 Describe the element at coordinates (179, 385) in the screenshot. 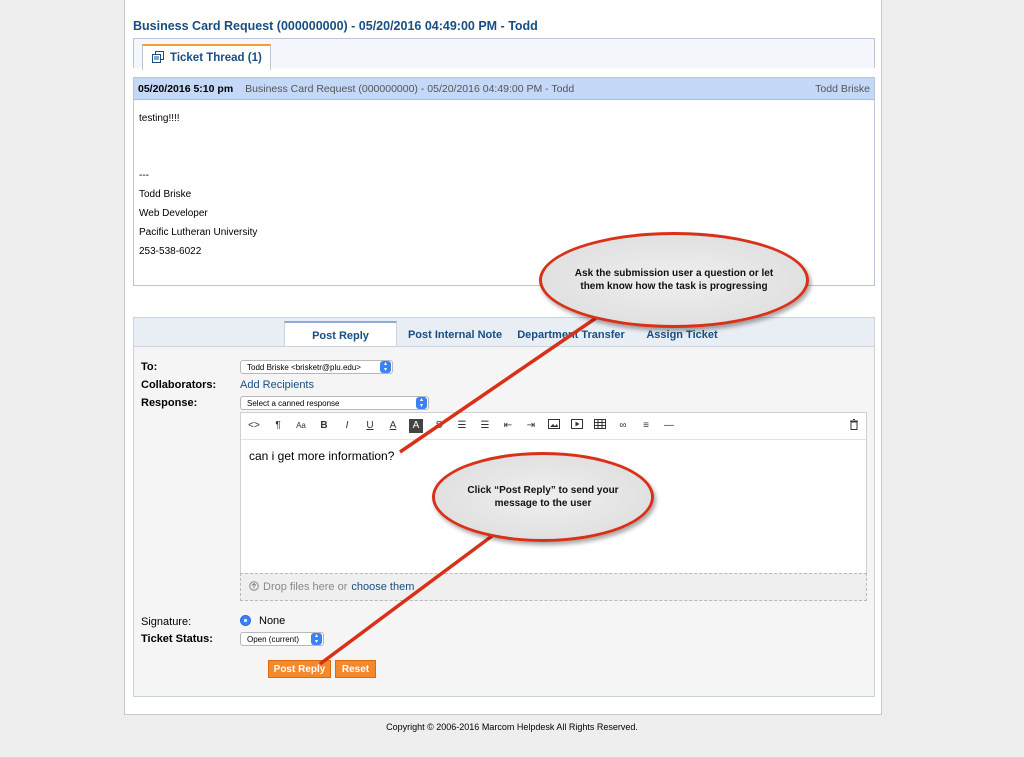

I see `collaborators-label: Collaborators:` at that location.